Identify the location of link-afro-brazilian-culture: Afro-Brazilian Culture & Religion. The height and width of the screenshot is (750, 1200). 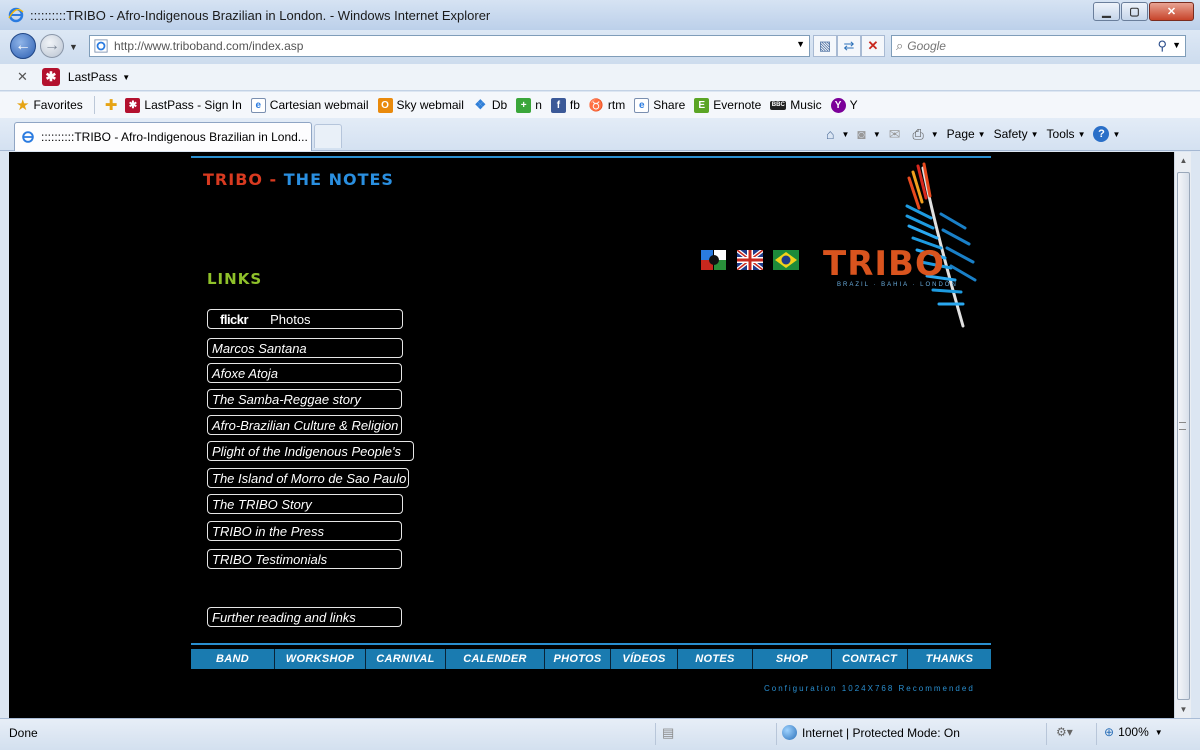
(304, 425).